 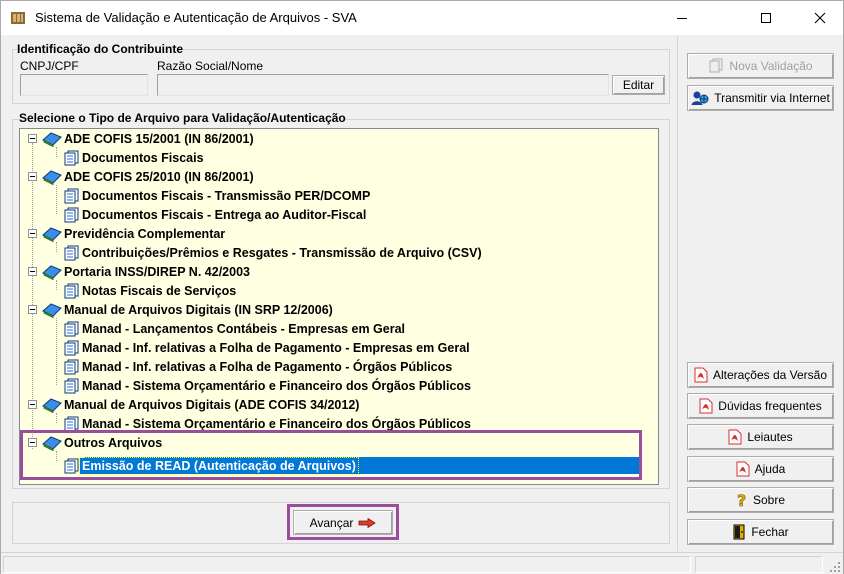 What do you see at coordinates (159, 290) in the screenshot?
I see `tree-node-label: Notas Fiscais de Serviços` at bounding box center [159, 290].